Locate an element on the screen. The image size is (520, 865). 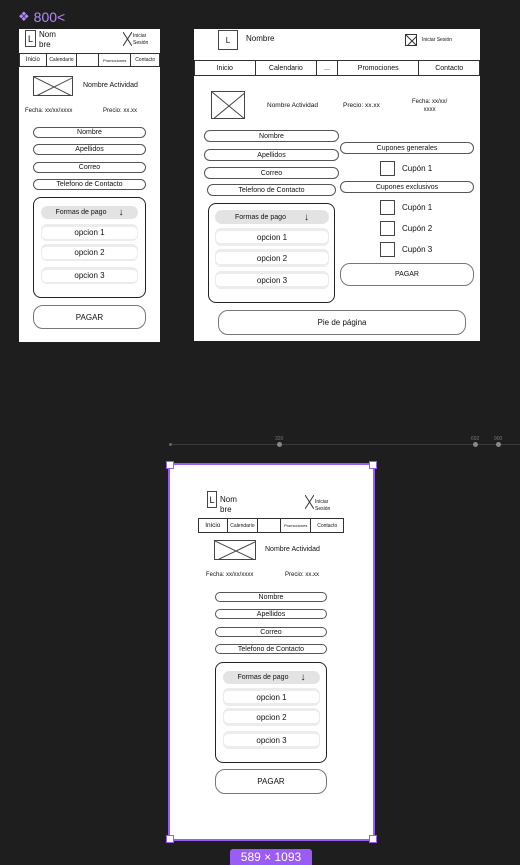
brand-name: Nom bre is located at coordinates (228, 504).